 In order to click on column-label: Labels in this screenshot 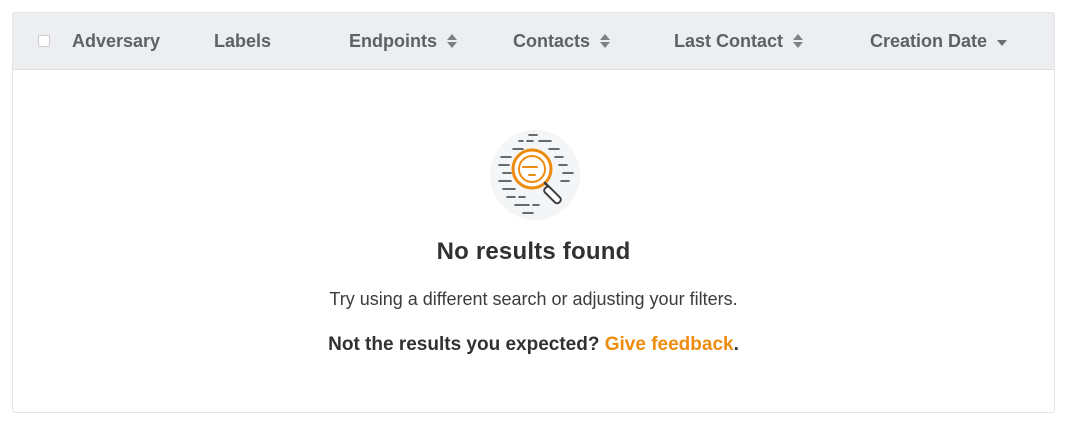, I will do `click(243, 40)`.